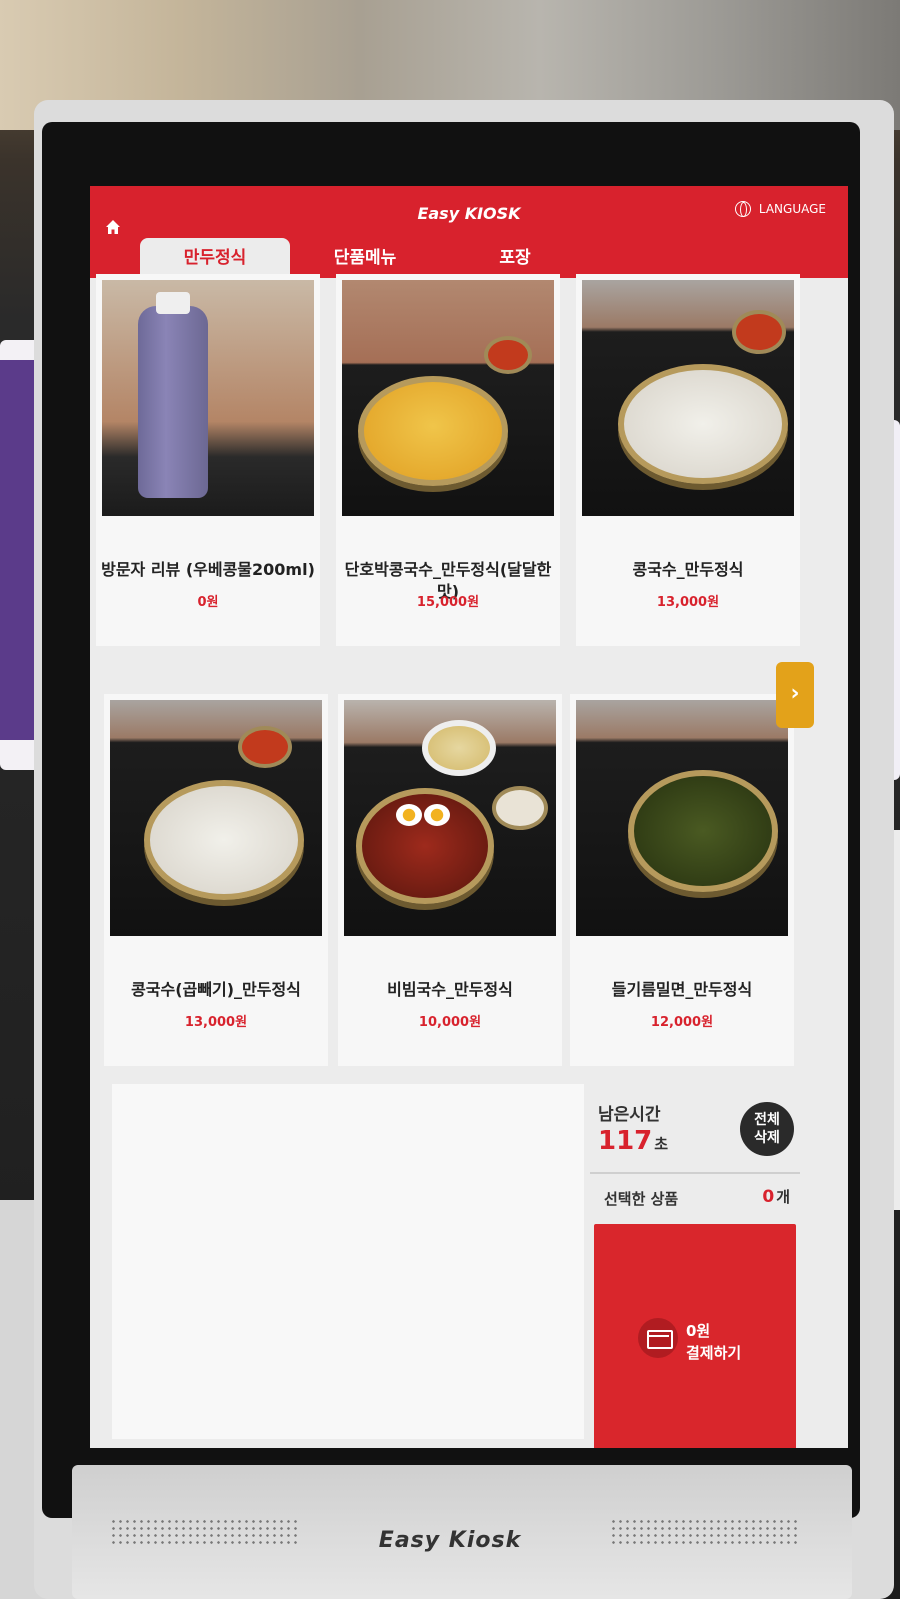  What do you see at coordinates (795, 695) in the screenshot?
I see `next-page-arrow-icon: ›` at bounding box center [795, 695].